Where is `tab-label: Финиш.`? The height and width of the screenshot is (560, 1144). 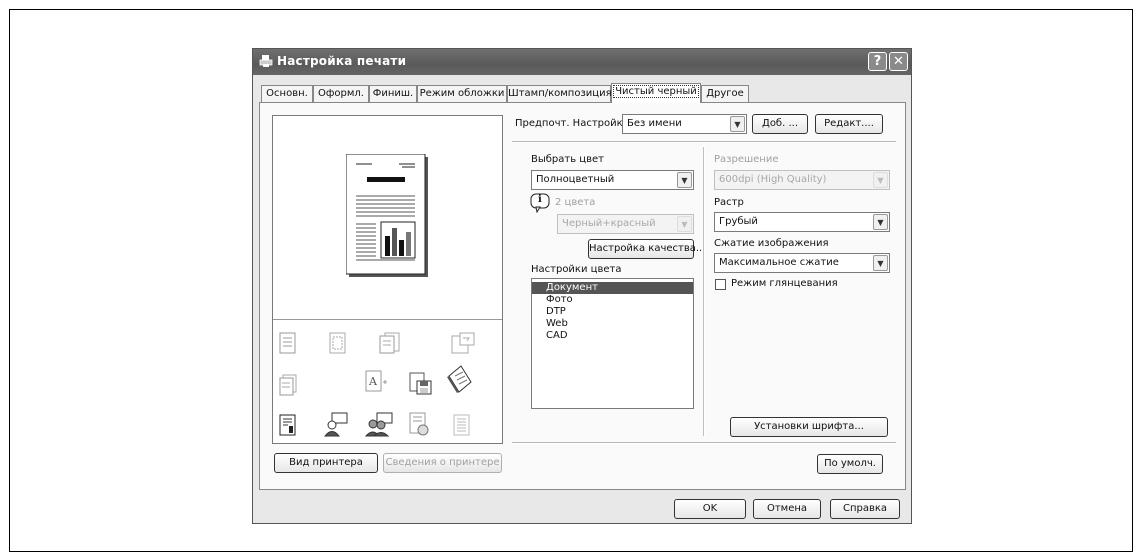
tab-label: Финиш. is located at coordinates (393, 93).